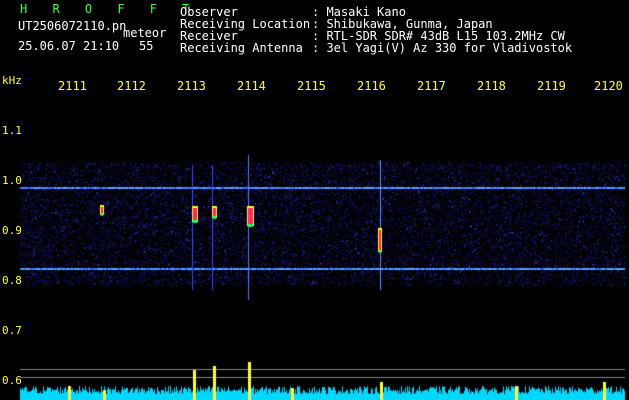 The image size is (629, 400). Describe the element at coordinates (12, 330) in the screenshot. I see `y-tick-label: 0.7` at that location.